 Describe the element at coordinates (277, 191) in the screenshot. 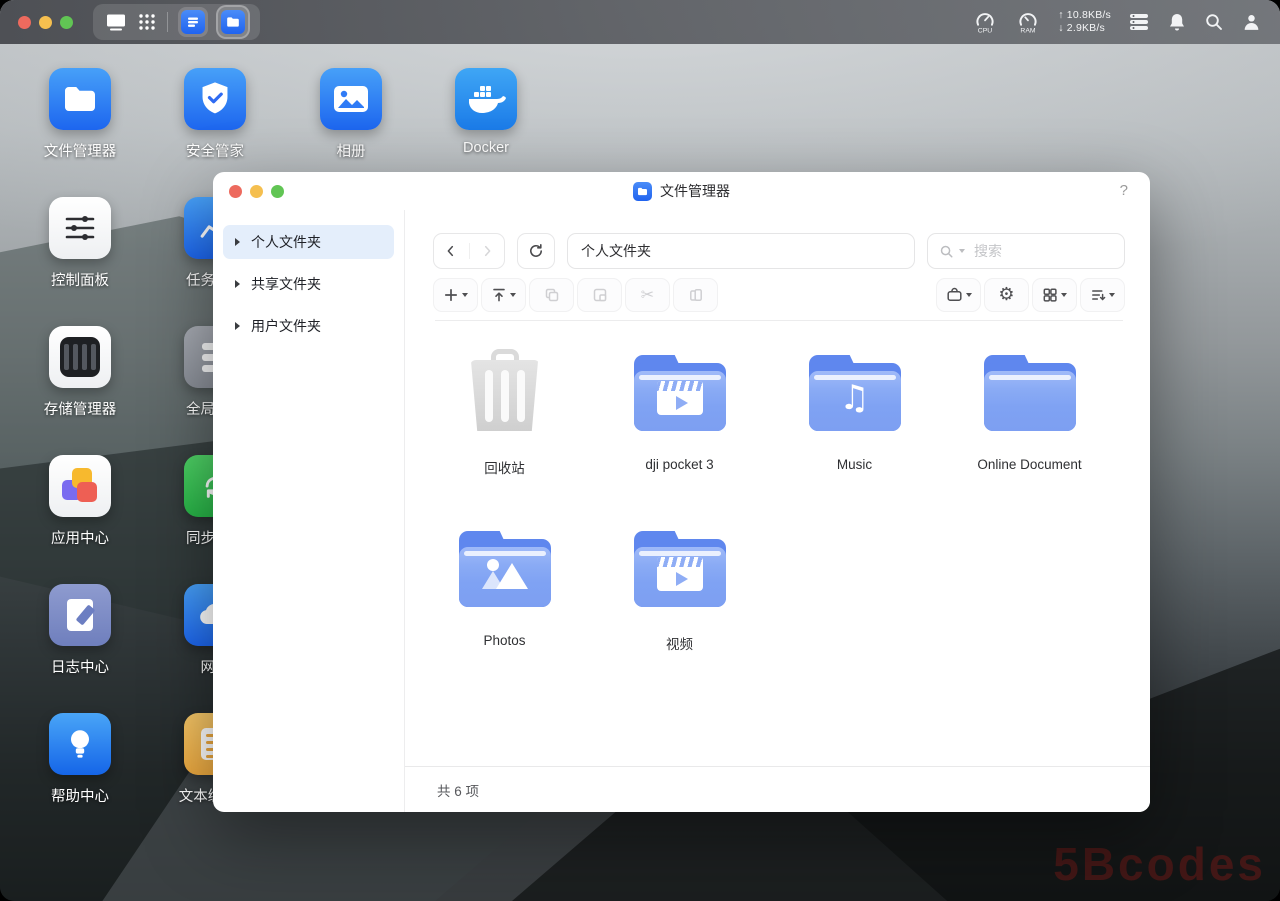

I see `window-maximize-icon` at that location.